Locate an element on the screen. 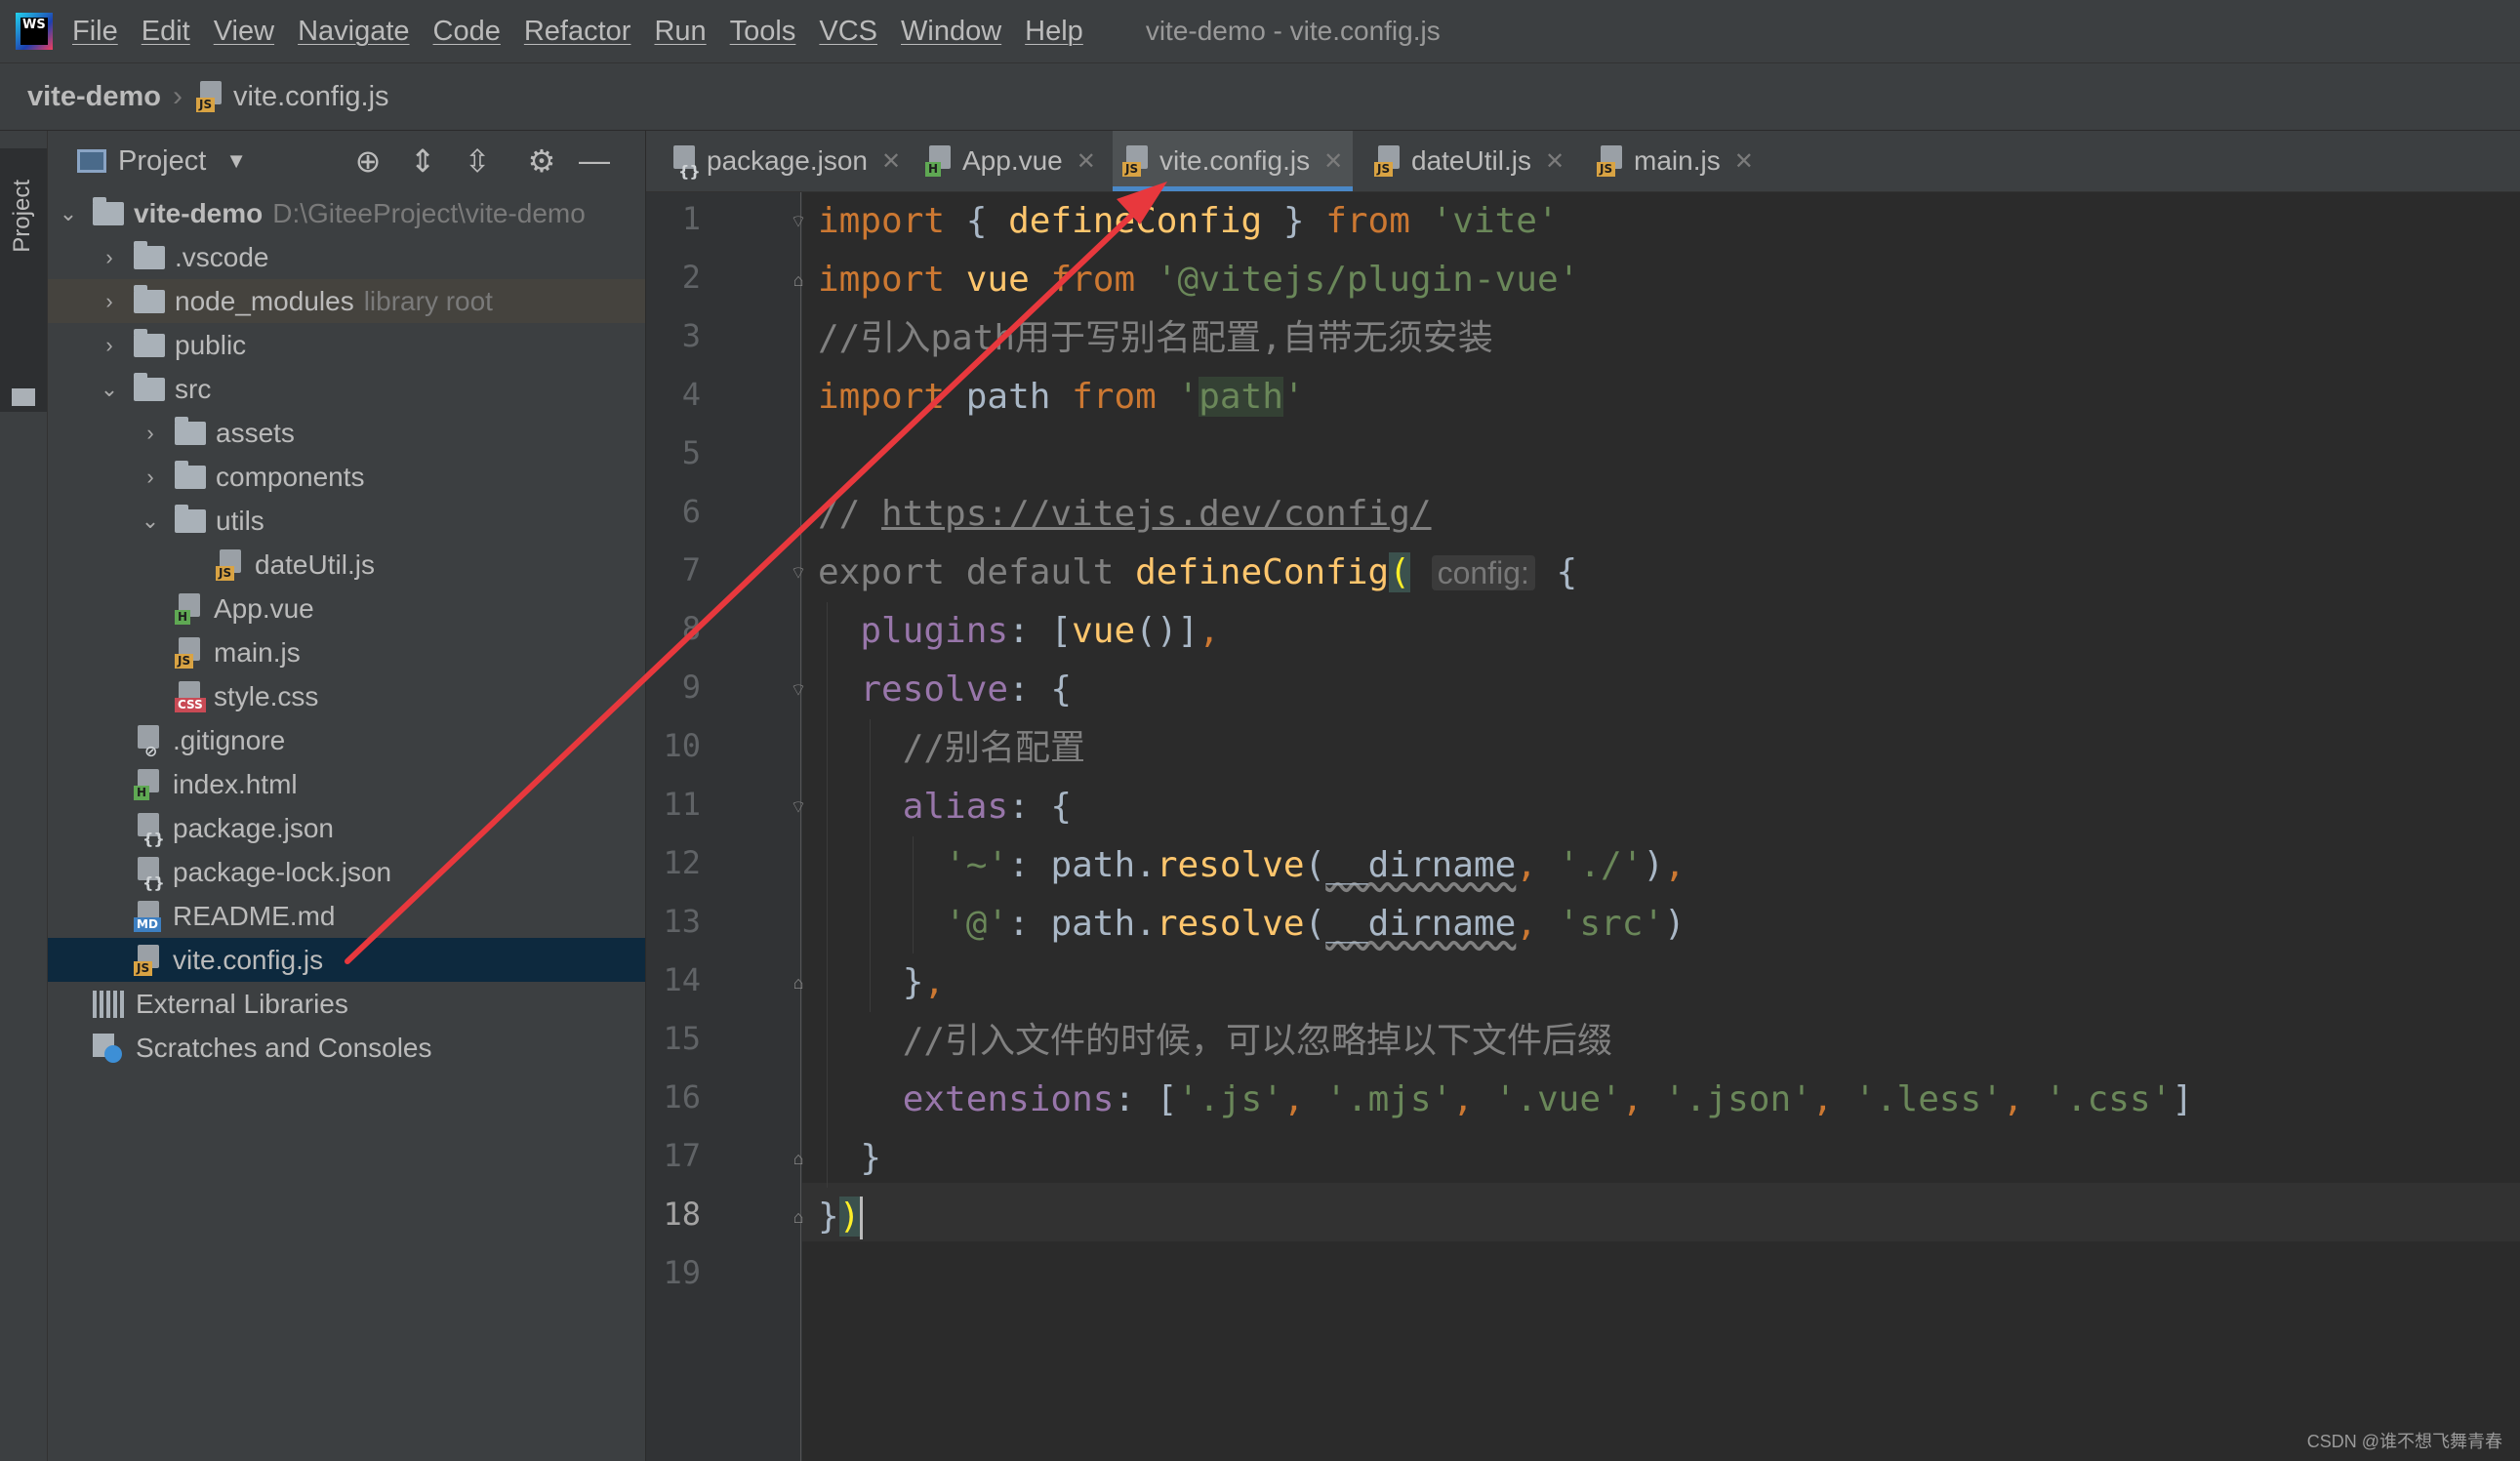 This screenshot has width=2520, height=1461. tree-item-assets: › assets is located at coordinates (346, 433).